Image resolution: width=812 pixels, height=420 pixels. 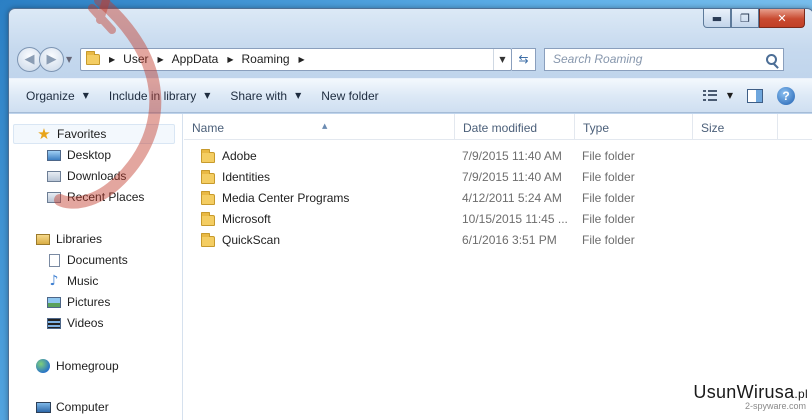 I want to click on computer-icon, so click(x=43, y=407).